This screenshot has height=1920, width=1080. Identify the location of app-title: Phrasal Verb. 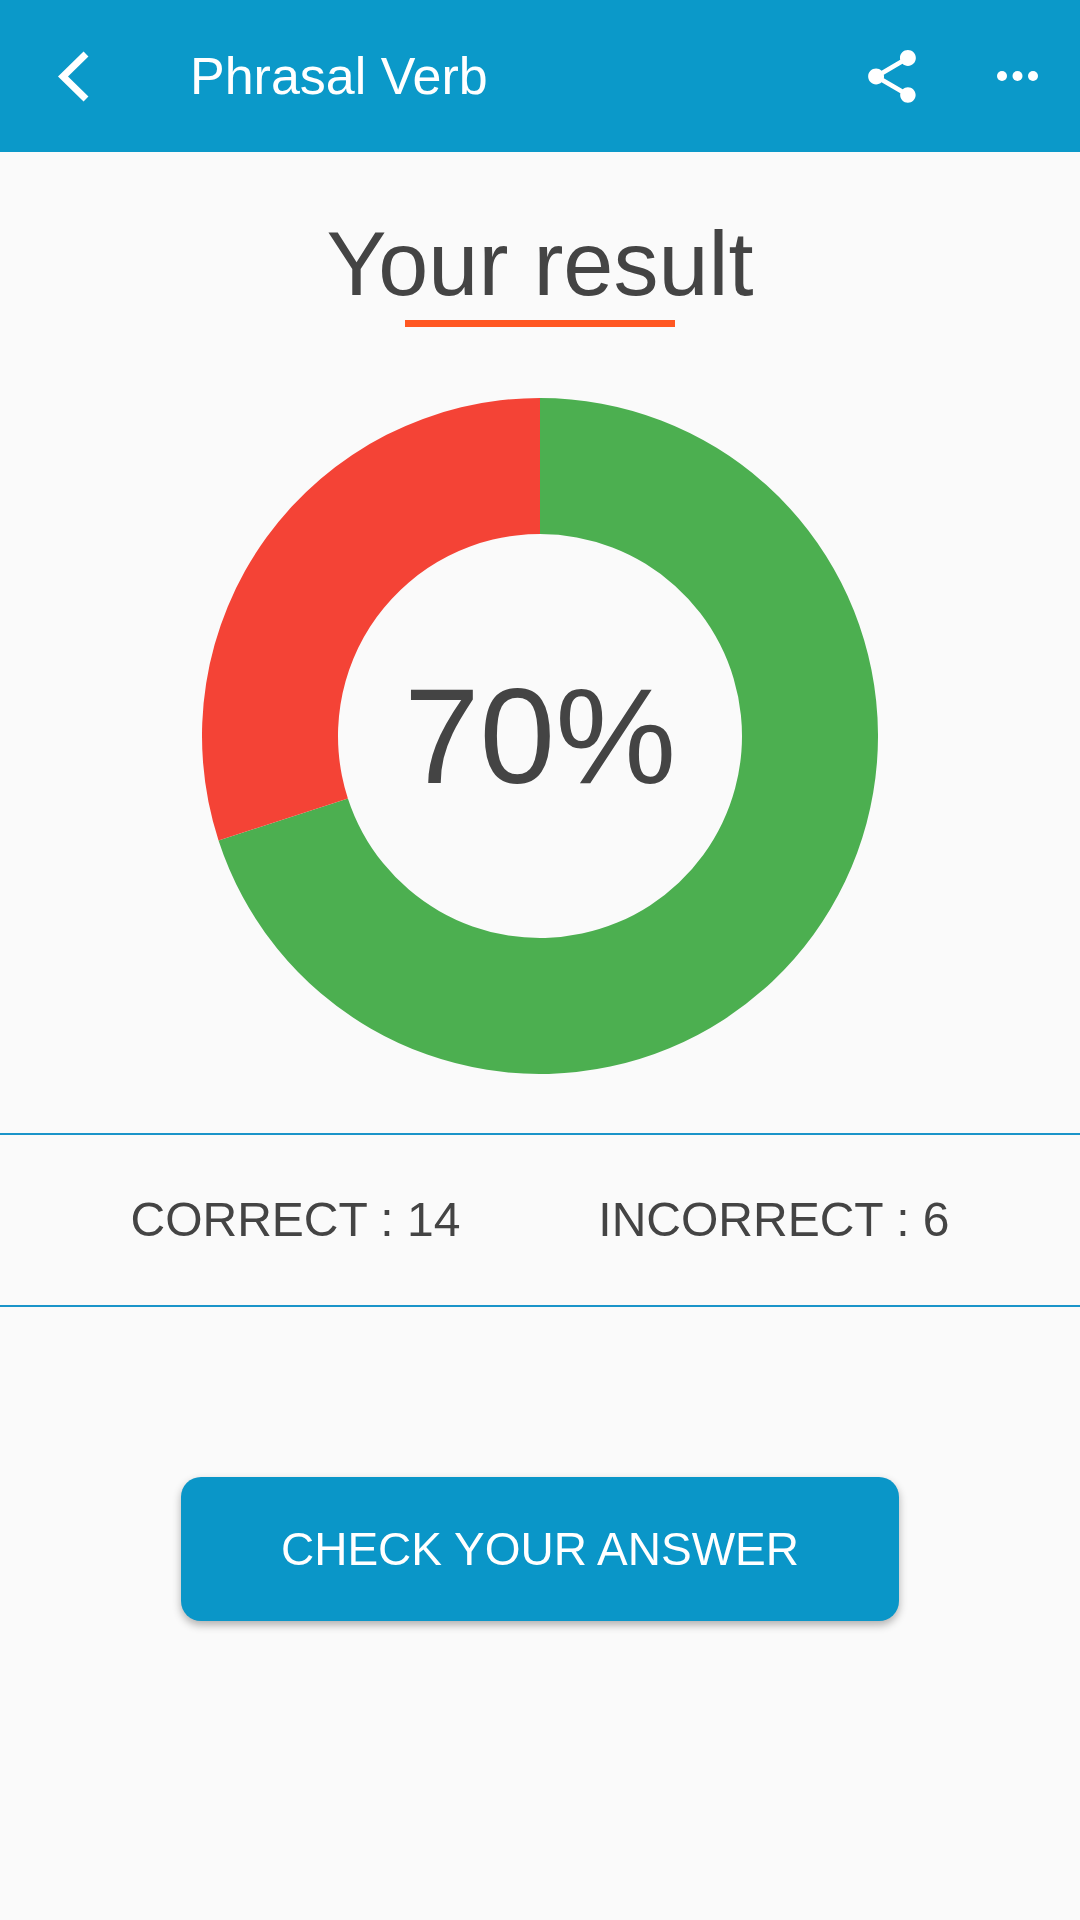
(339, 76).